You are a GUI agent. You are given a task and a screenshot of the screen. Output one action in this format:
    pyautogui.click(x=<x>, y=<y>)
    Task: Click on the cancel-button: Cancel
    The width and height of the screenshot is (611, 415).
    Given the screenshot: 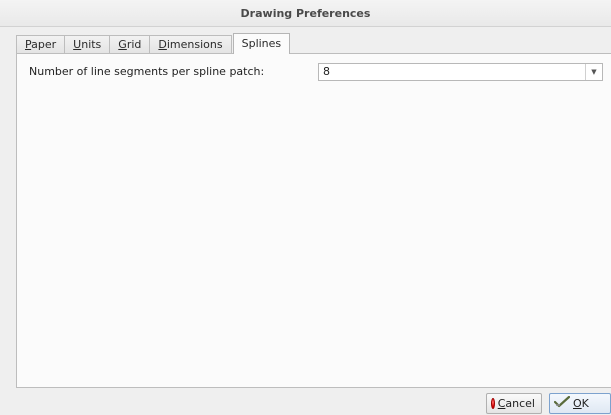 What is the action you would take?
    pyautogui.click(x=514, y=403)
    